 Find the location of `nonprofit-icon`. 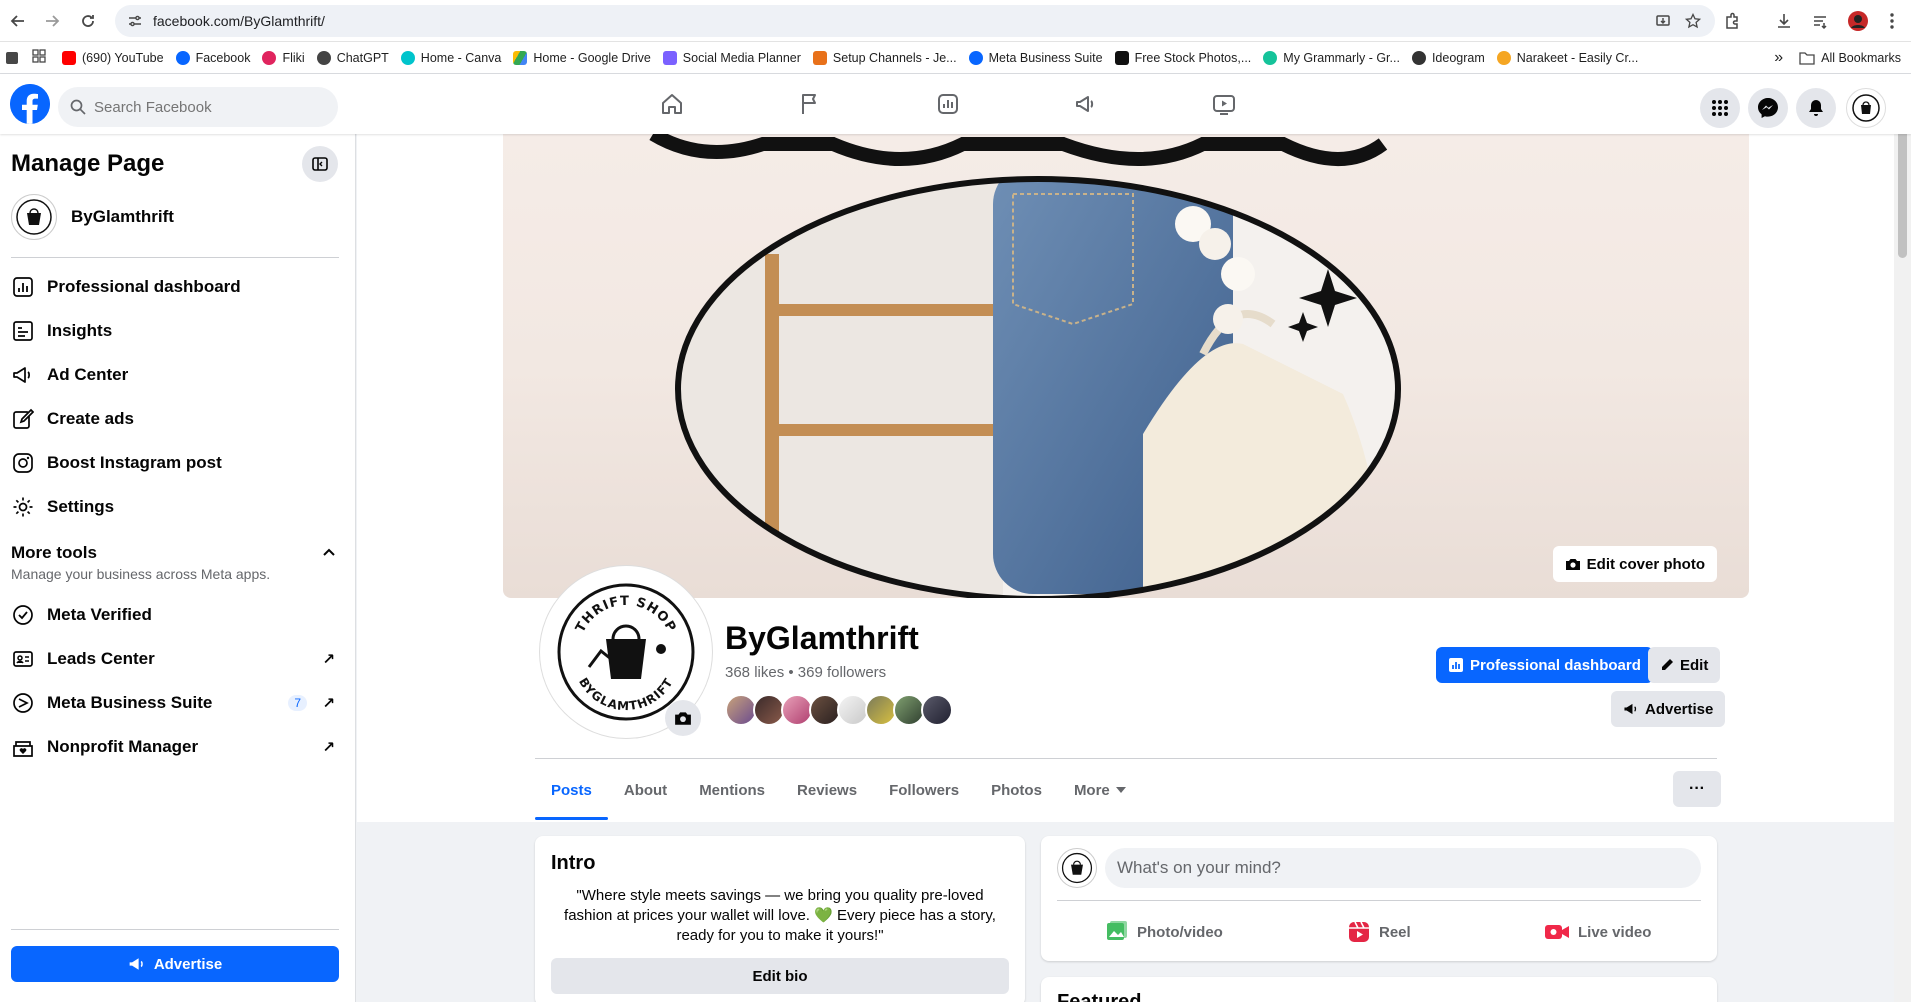

nonprofit-icon is located at coordinates (23, 747).